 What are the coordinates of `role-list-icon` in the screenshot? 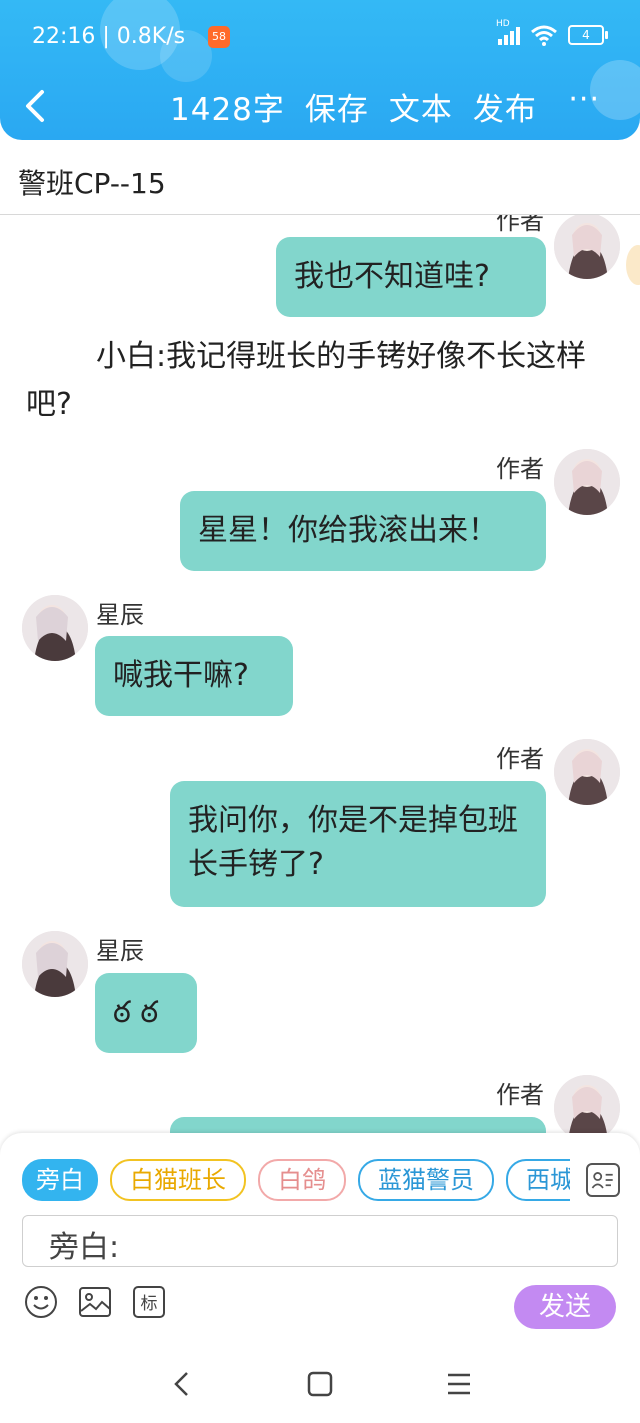 It's located at (603, 1180).